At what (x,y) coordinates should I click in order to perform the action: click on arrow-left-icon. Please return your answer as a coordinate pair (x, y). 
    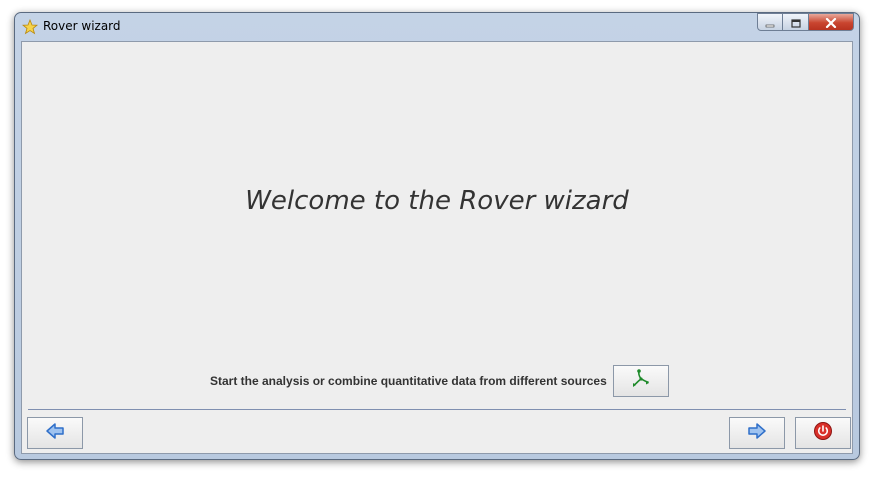
    Looking at the image, I should click on (55, 433).